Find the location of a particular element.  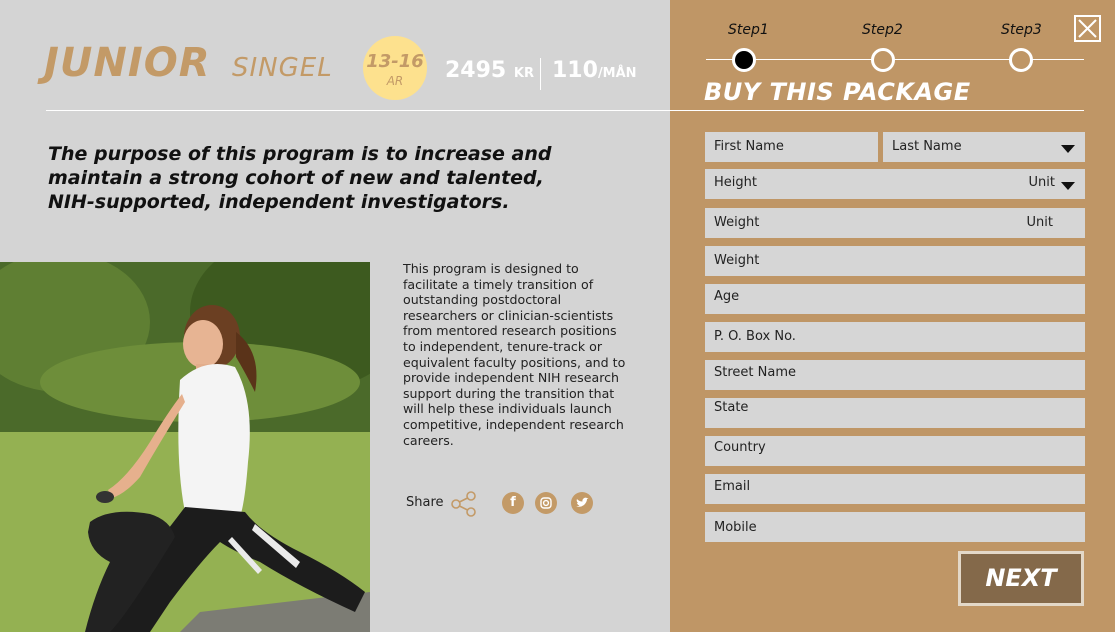

street-name-placeholder: Street Name is located at coordinates (755, 372).